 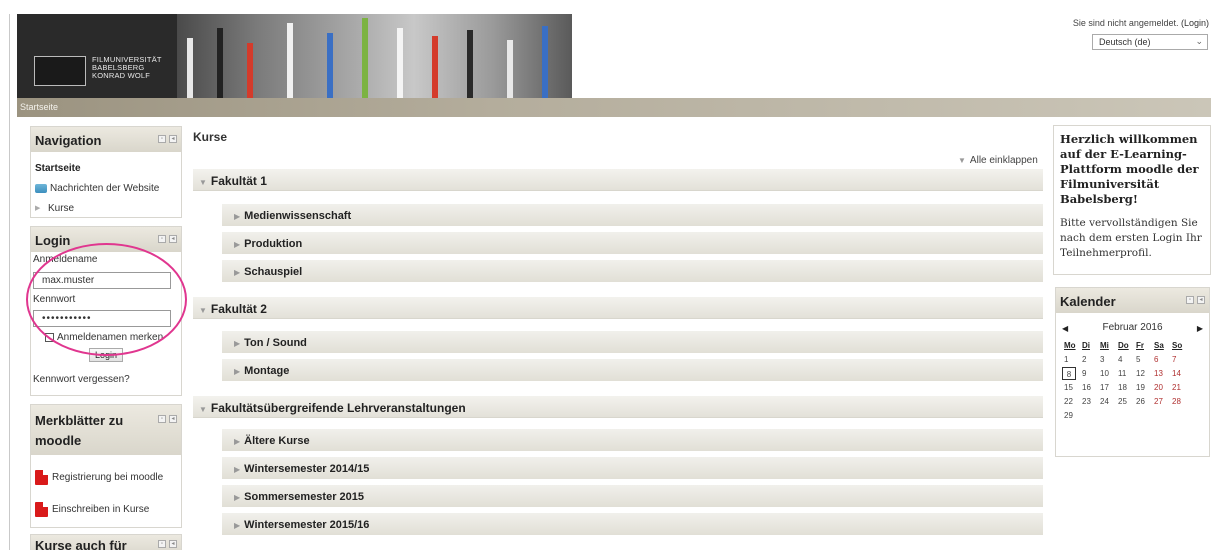 What do you see at coordinates (1150, 42) in the screenshot?
I see `language-select: Deutsch (de) ⌄` at bounding box center [1150, 42].